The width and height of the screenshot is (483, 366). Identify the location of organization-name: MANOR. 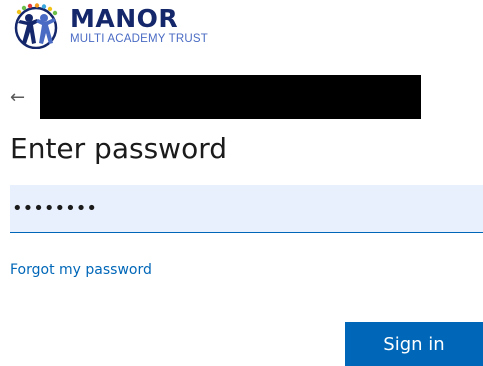
(124, 19).